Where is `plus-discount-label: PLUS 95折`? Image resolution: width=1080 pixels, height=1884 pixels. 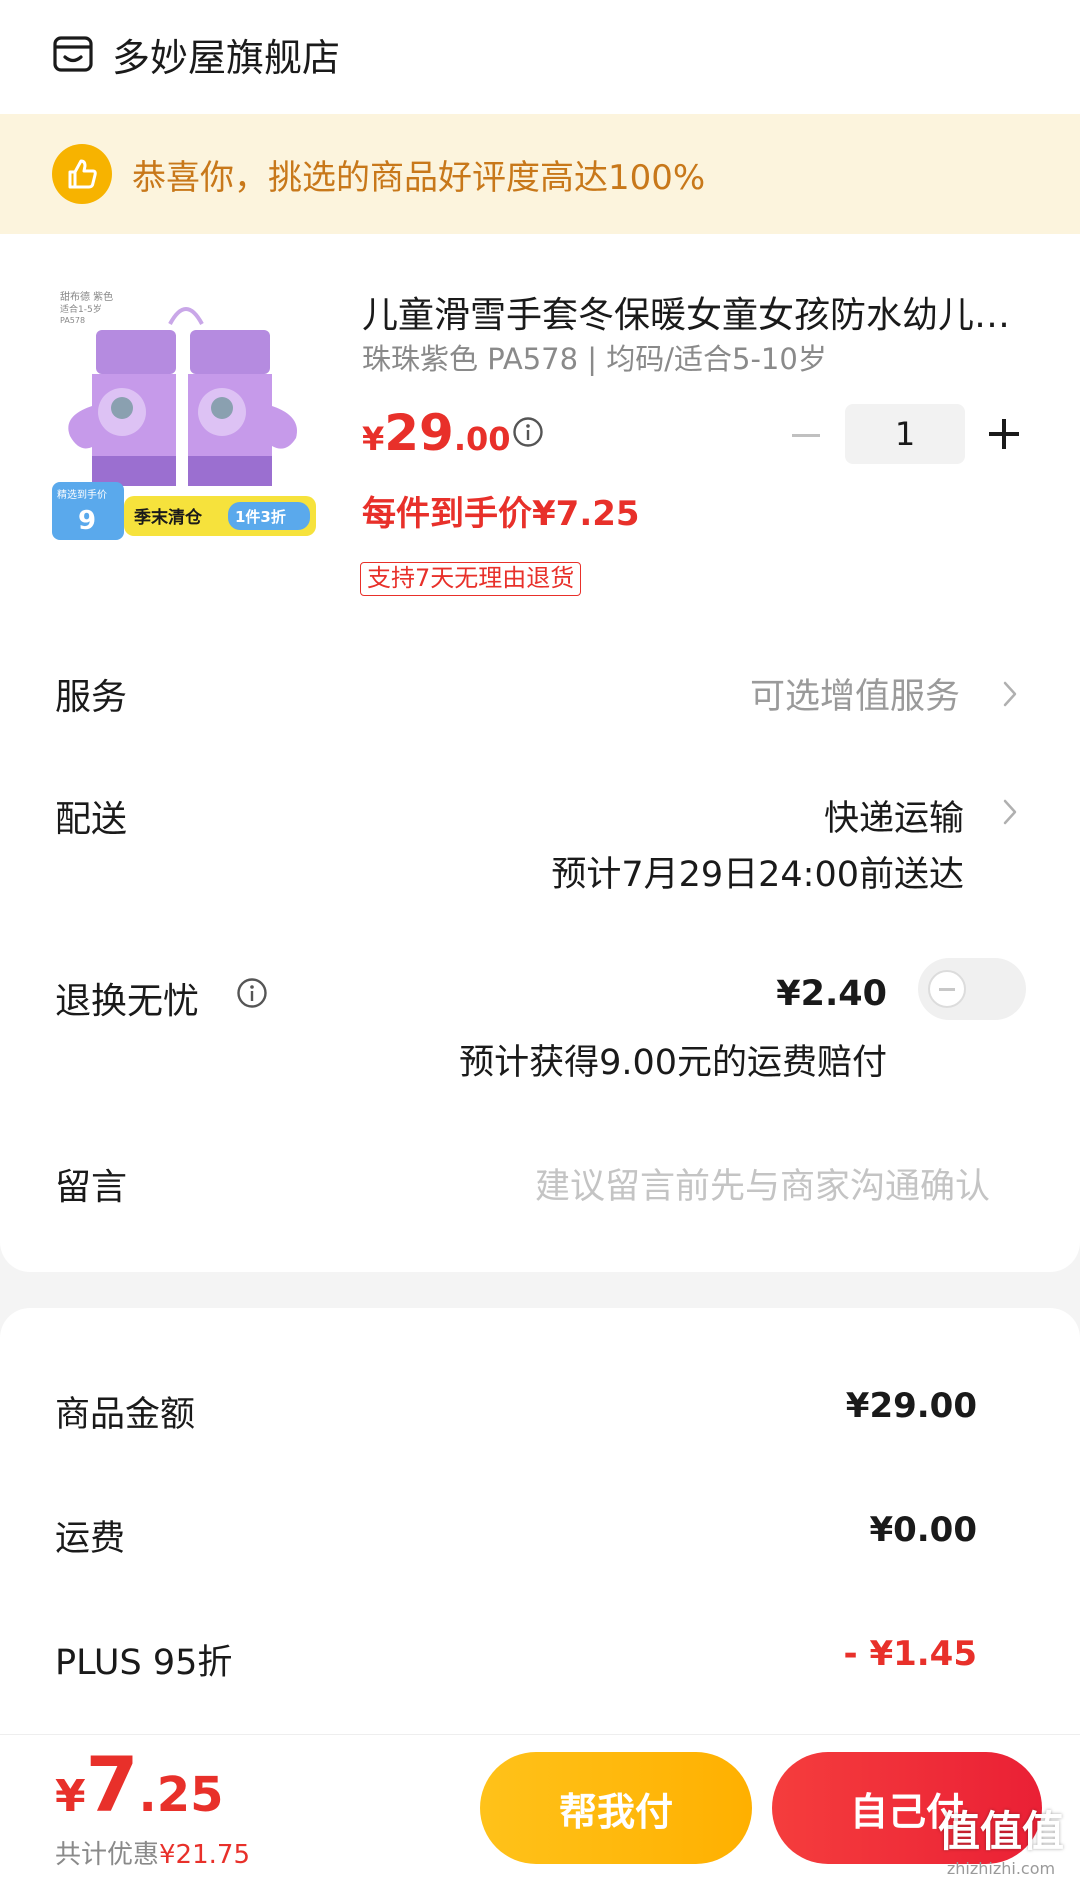 plus-discount-label: PLUS 95折 is located at coordinates (144, 1663).